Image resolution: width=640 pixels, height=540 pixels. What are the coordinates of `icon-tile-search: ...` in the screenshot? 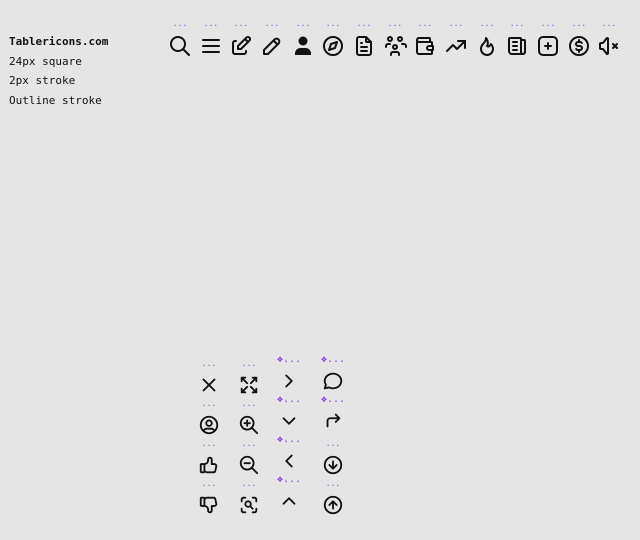 It's located at (180, 38).